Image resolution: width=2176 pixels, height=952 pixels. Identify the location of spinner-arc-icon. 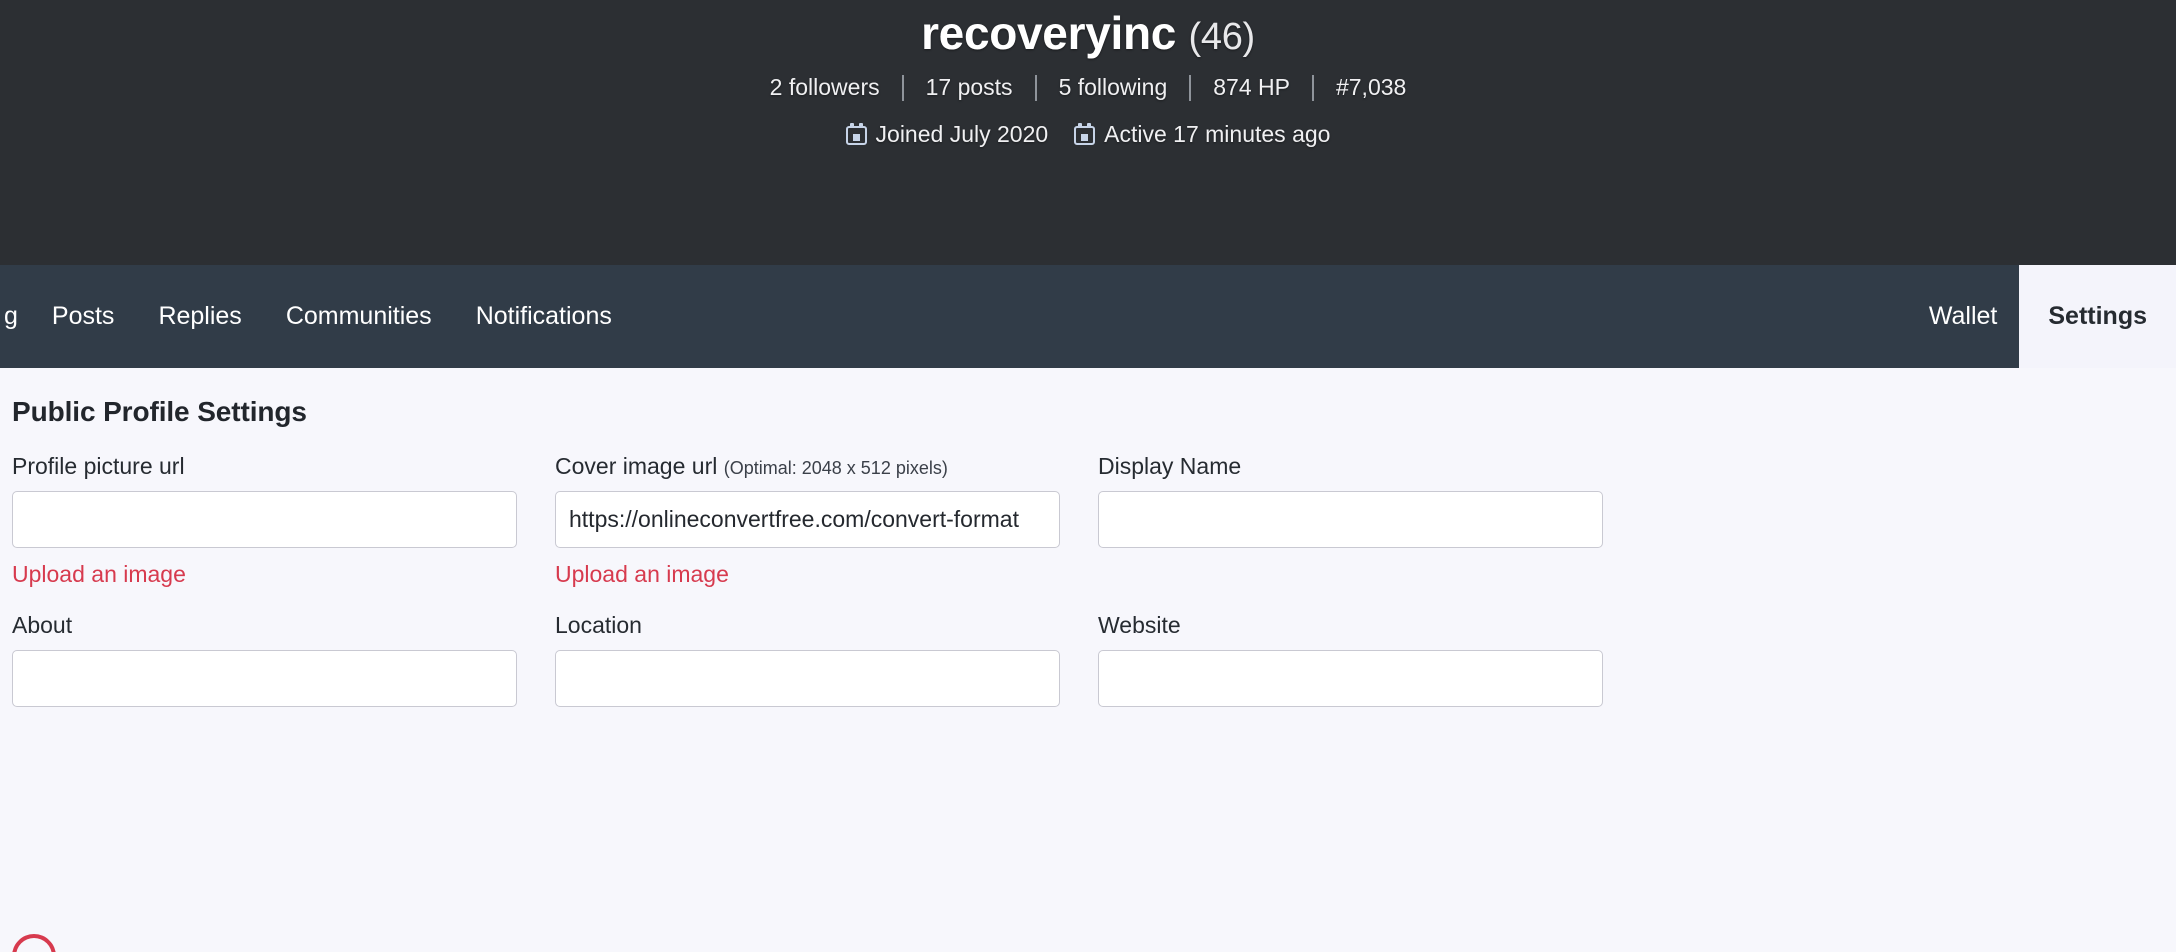
(34, 938).